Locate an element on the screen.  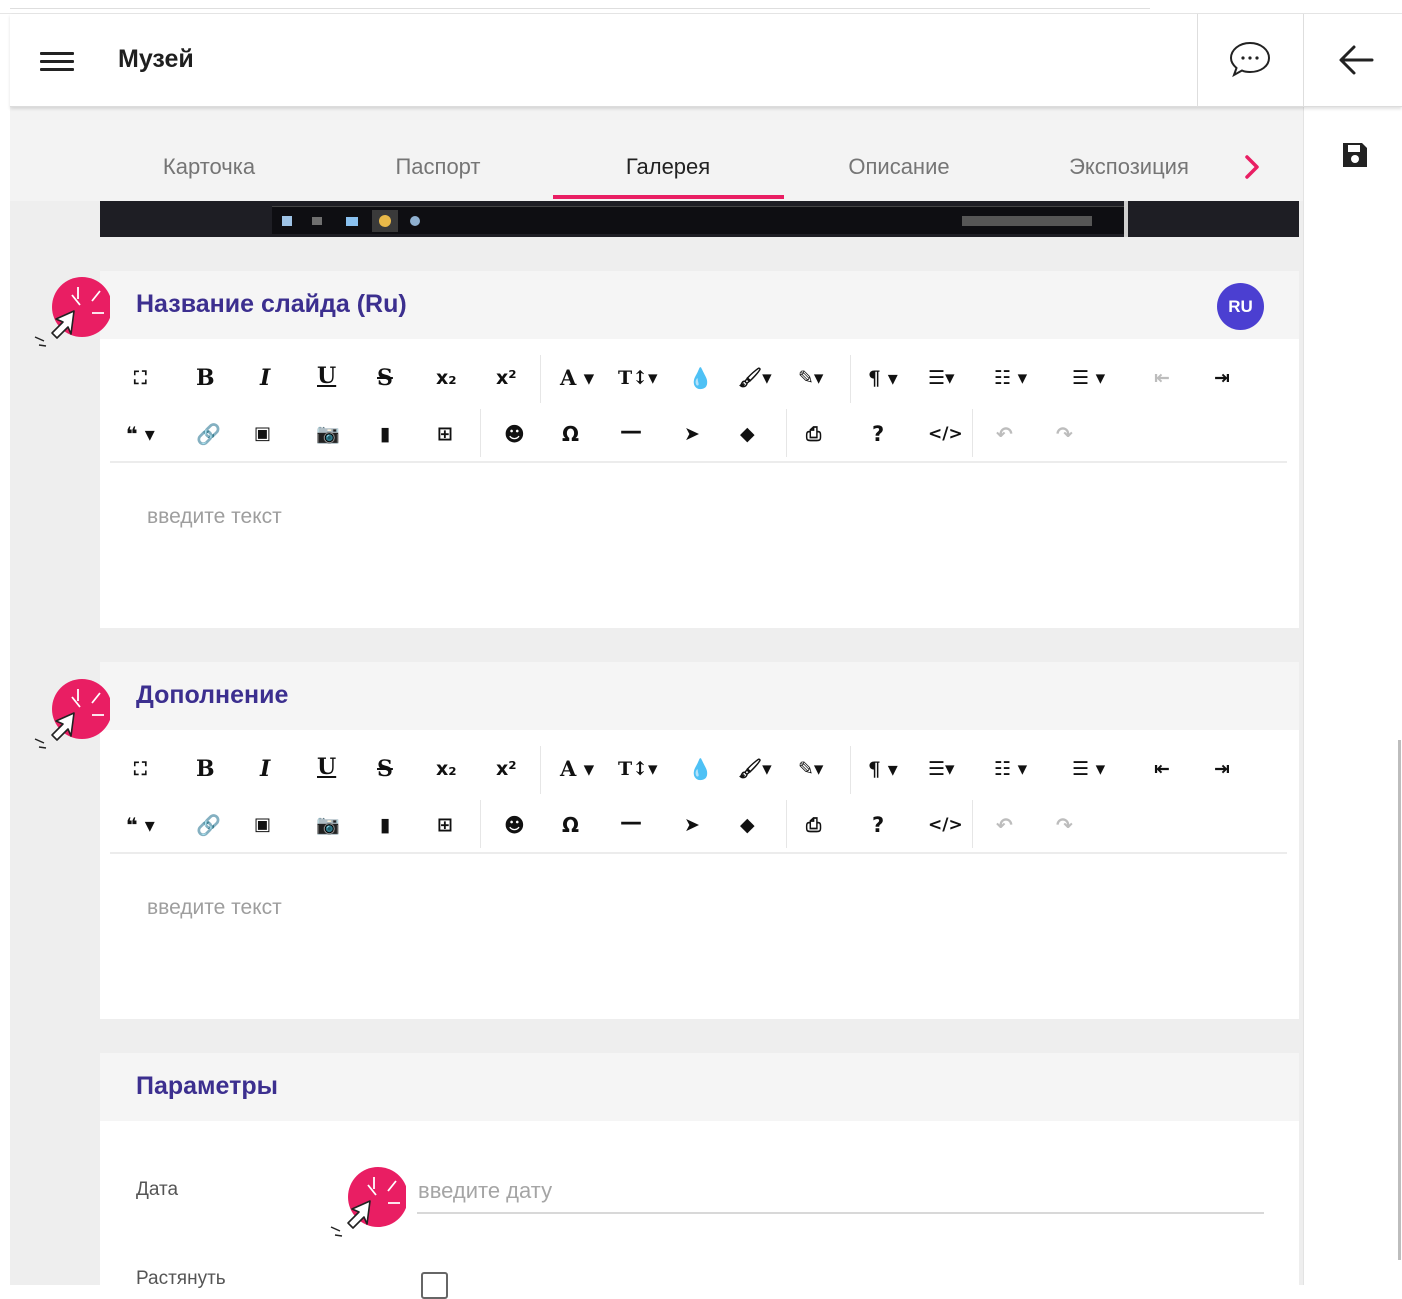
tab-exposition: Экспозиция is located at coordinates (1129, 167).